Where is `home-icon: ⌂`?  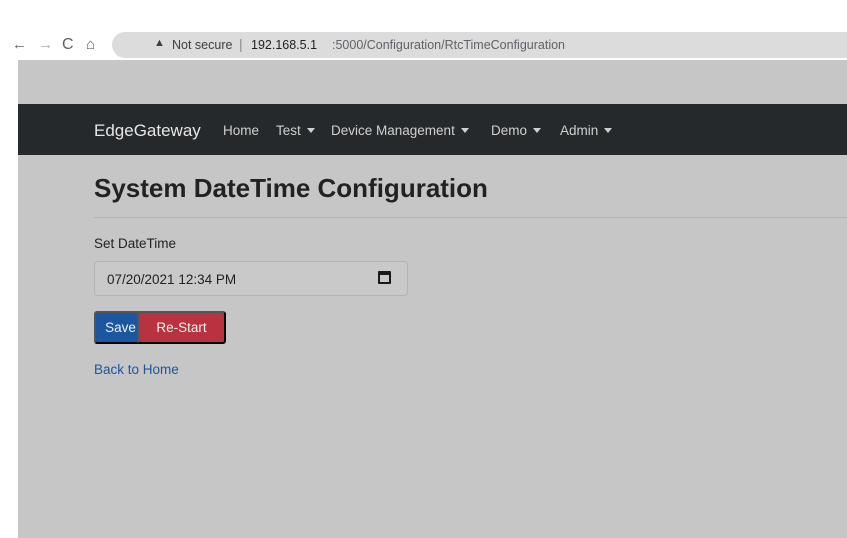
home-icon: ⌂ is located at coordinates (90, 44).